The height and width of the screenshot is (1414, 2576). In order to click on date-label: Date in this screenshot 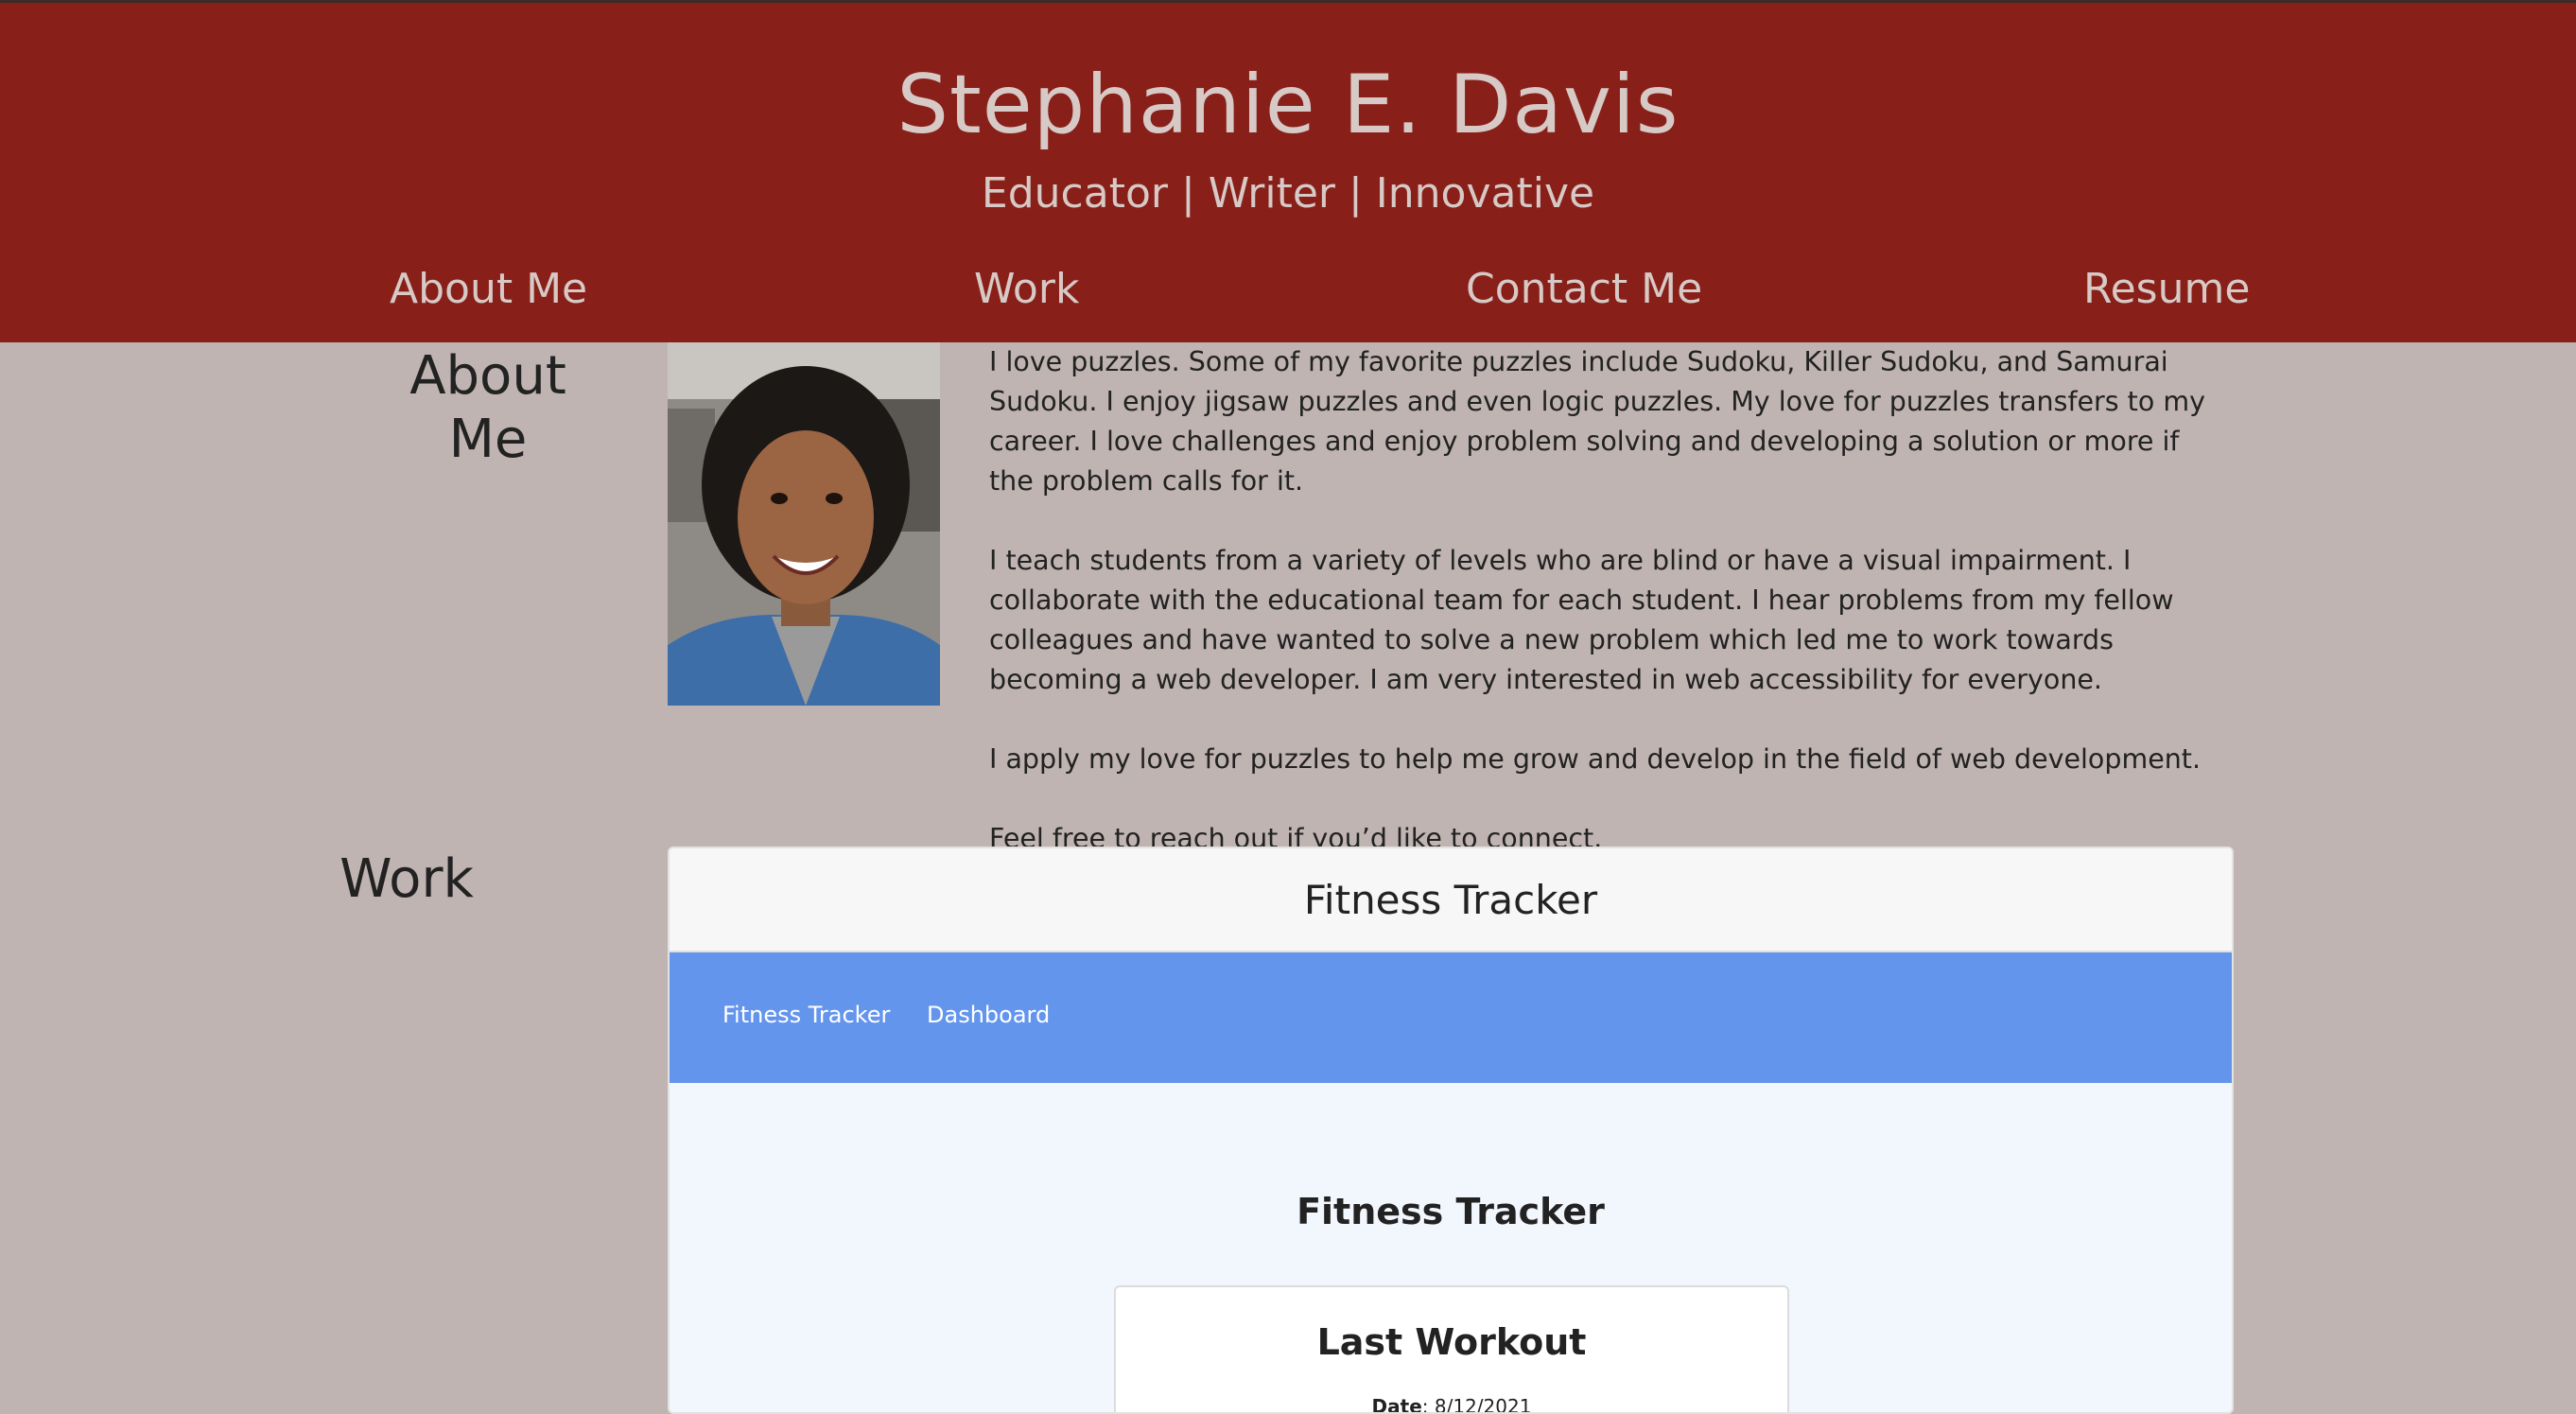, I will do `click(1396, 1404)`.